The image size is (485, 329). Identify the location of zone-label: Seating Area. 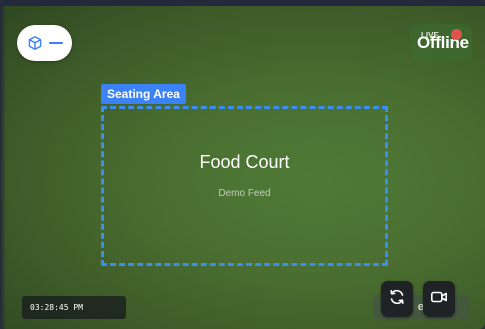
(143, 94).